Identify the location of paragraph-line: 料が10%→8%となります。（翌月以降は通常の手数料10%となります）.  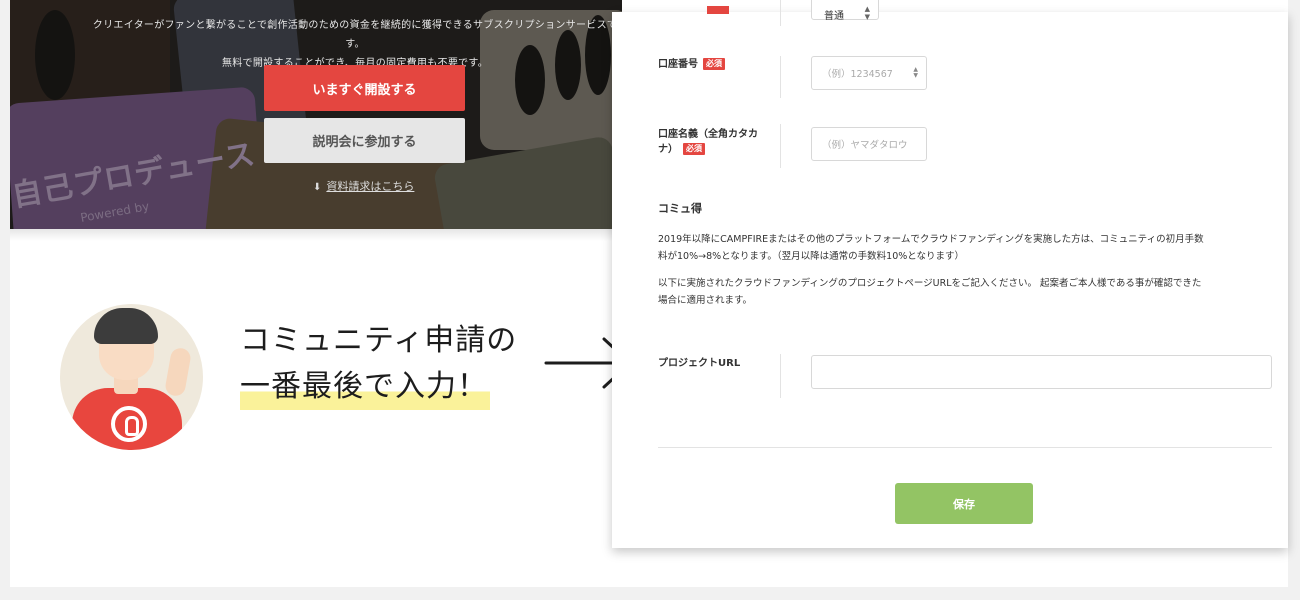
(811, 256).